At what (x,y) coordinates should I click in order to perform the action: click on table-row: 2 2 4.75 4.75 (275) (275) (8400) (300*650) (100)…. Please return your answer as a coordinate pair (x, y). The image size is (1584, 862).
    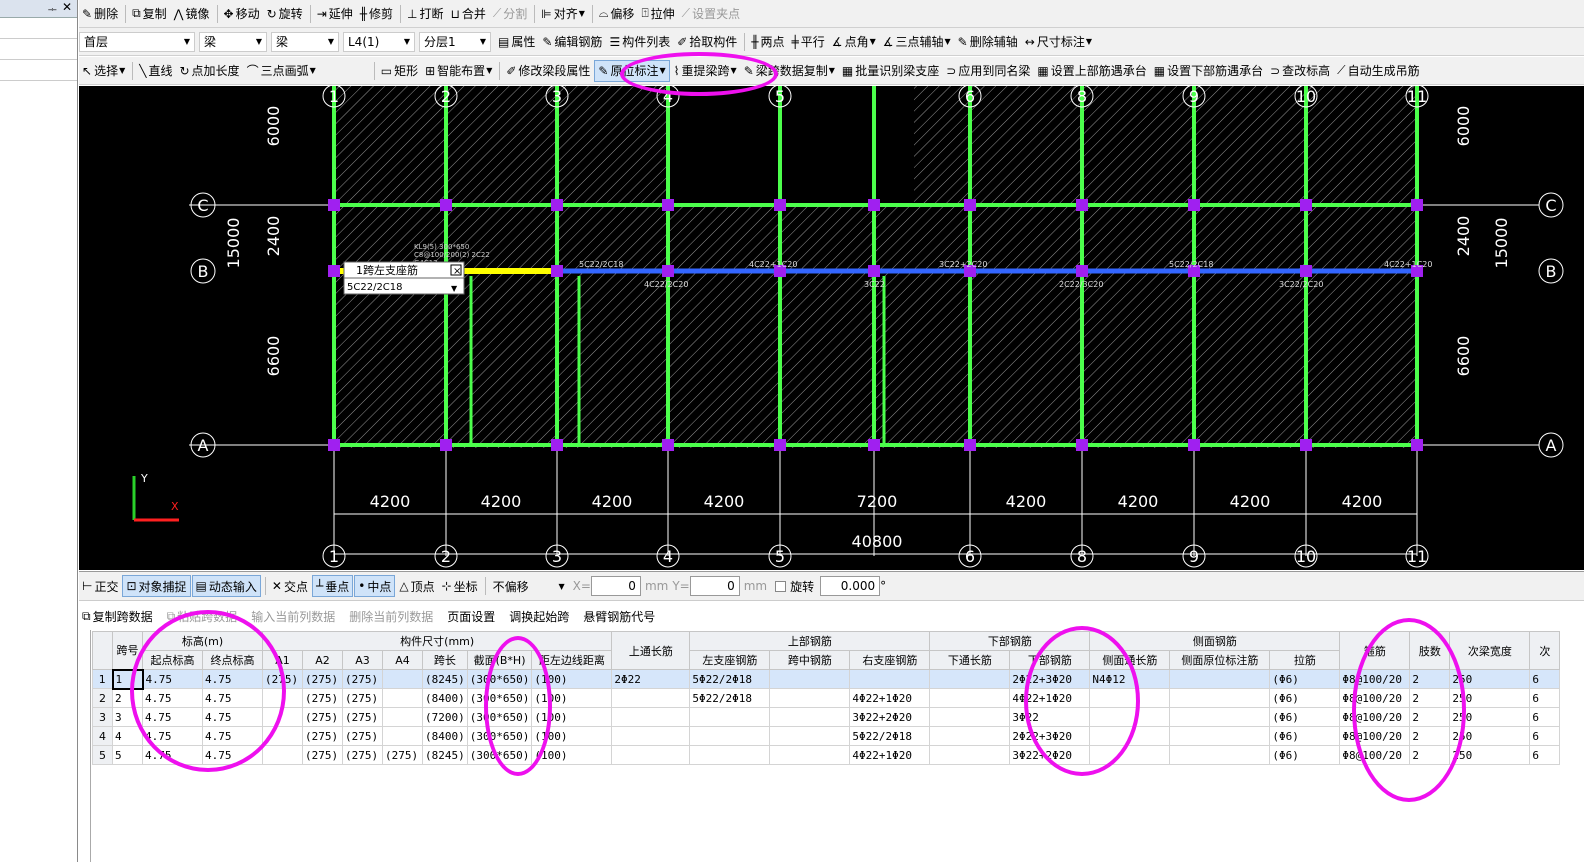
    Looking at the image, I should click on (826, 698).